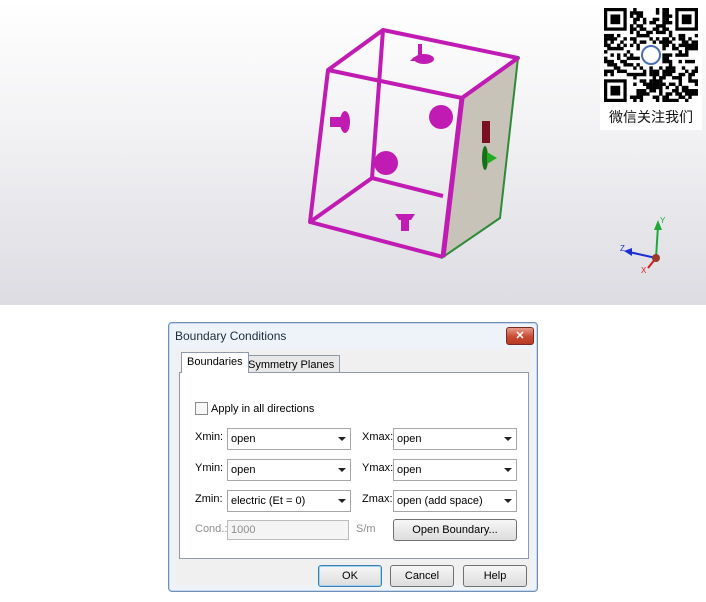  Describe the element at coordinates (201, 408) in the screenshot. I see `apply-all-checkbox` at that location.